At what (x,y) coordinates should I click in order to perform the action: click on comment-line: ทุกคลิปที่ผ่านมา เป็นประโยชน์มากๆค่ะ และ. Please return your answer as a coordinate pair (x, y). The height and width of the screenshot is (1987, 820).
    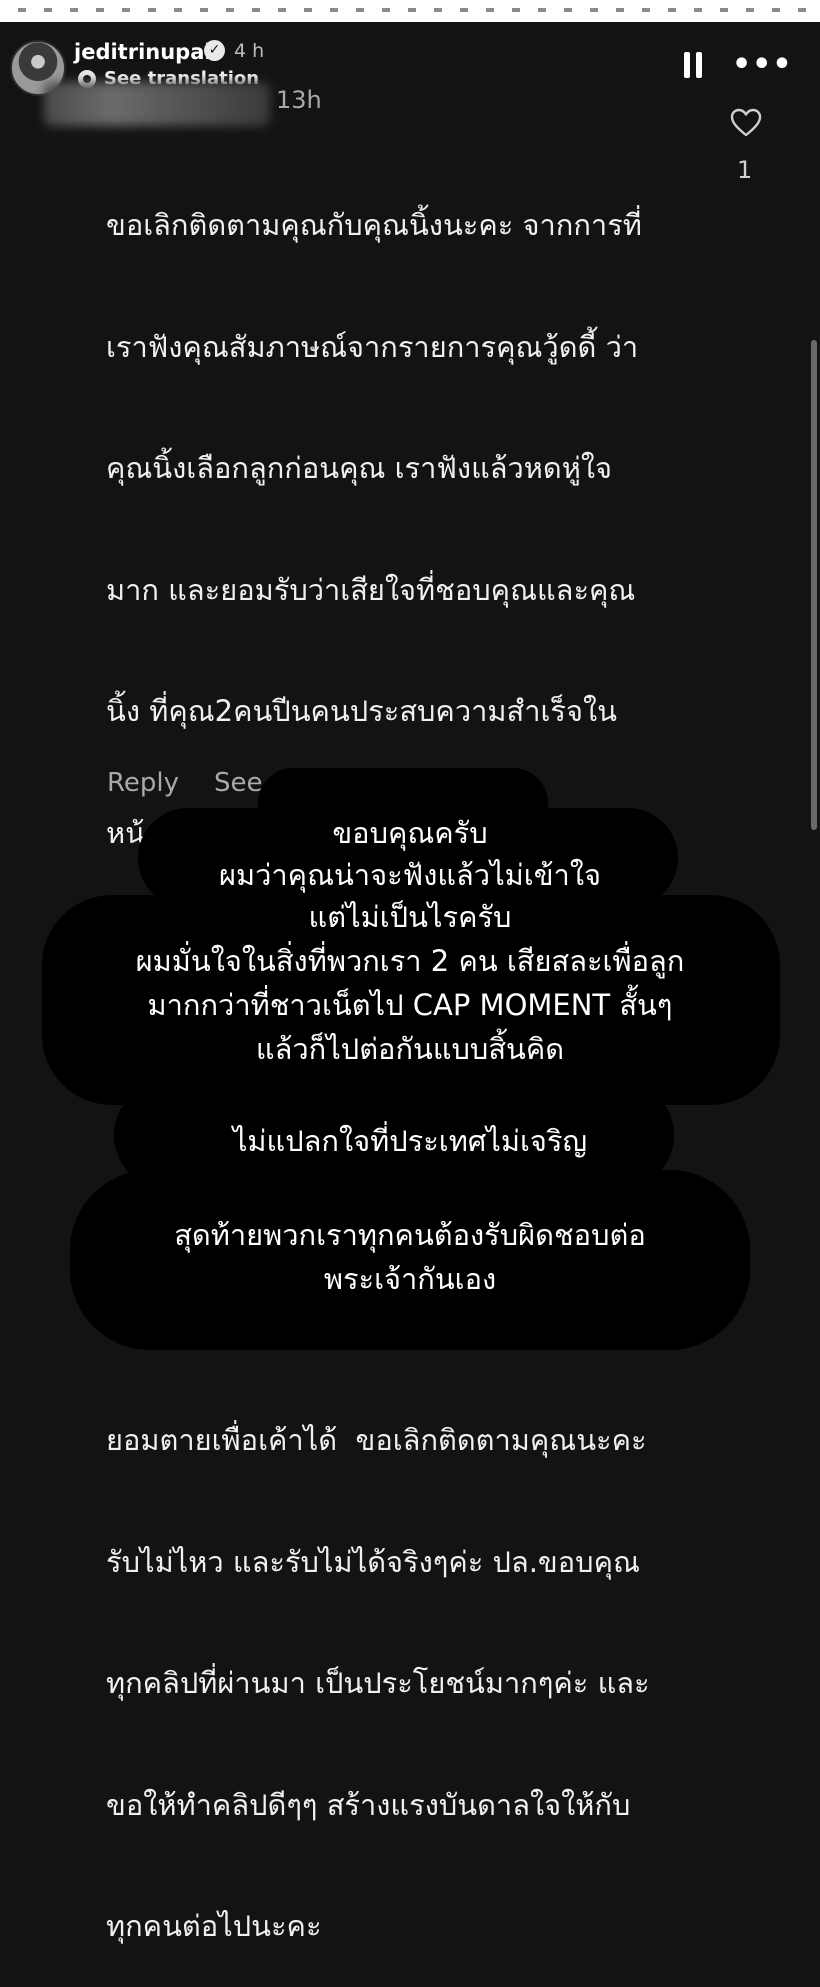
    Looking at the image, I should click on (378, 1683).